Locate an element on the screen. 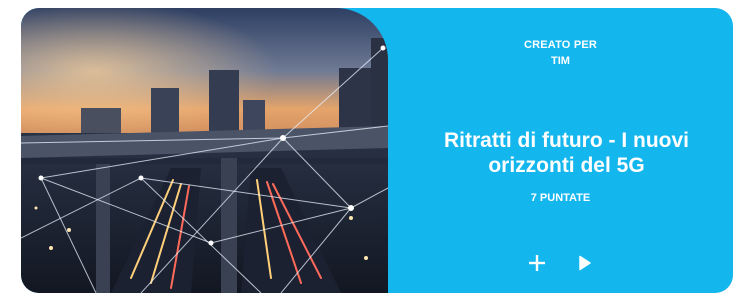  episodes-count: 7 PUNTATE is located at coordinates (560, 198).